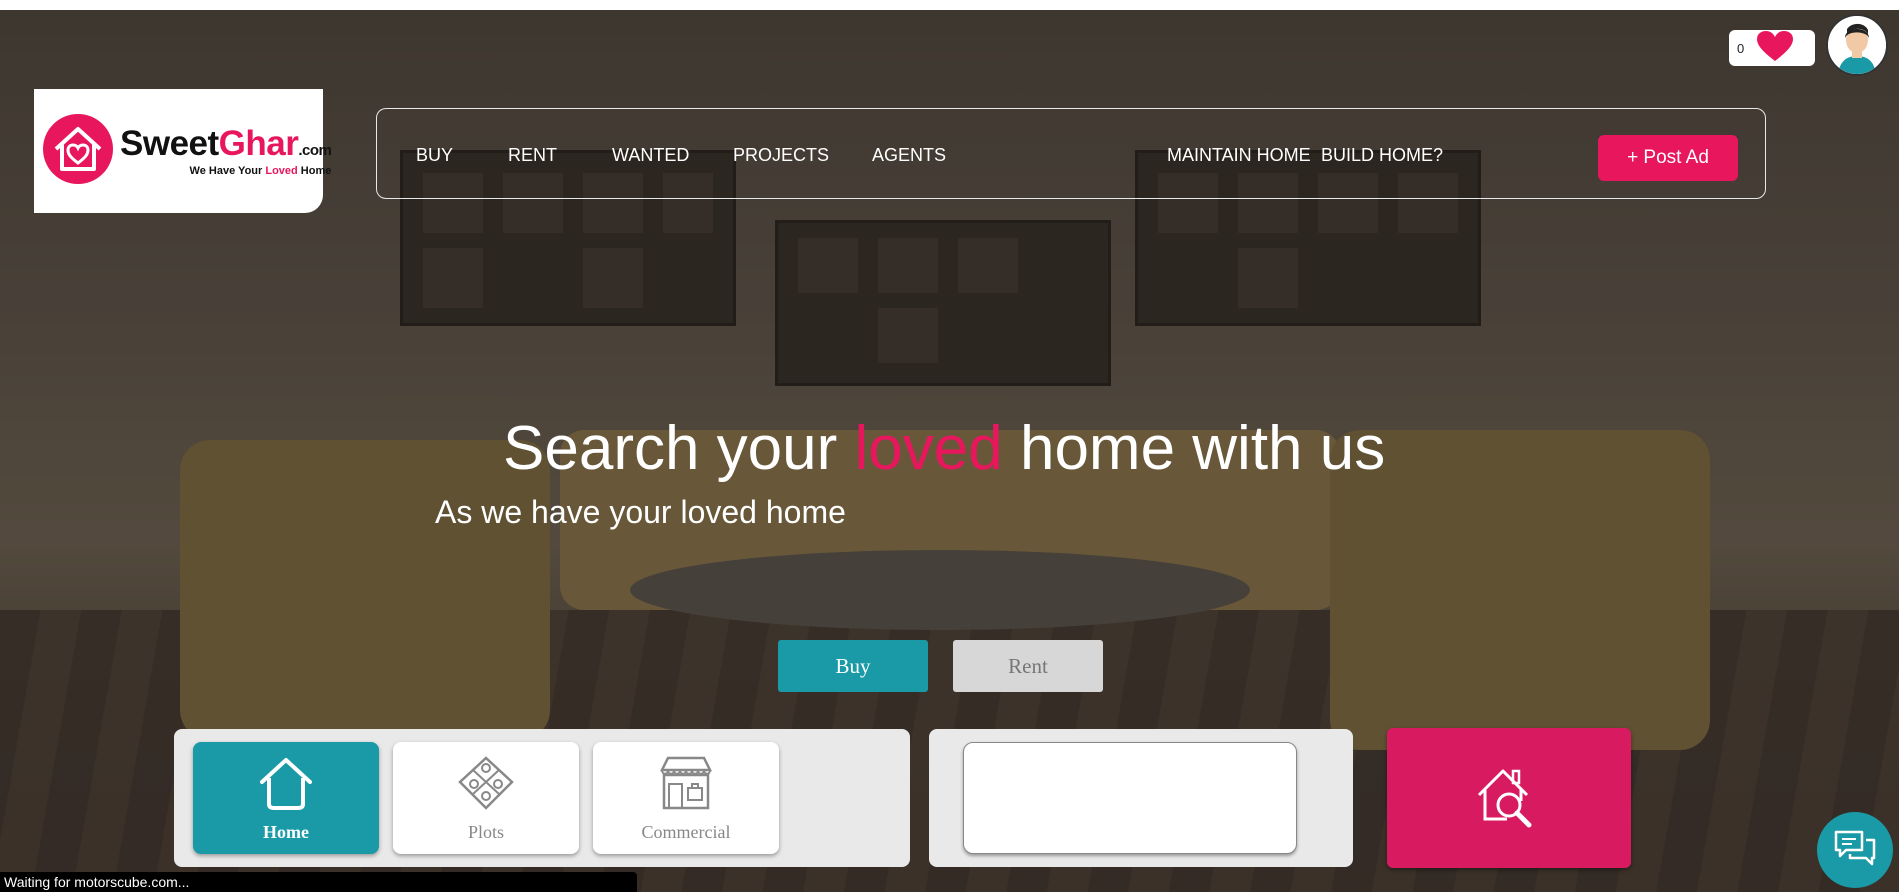  I want to click on property-type-panel: Home Plots Commercial, so click(542, 798).